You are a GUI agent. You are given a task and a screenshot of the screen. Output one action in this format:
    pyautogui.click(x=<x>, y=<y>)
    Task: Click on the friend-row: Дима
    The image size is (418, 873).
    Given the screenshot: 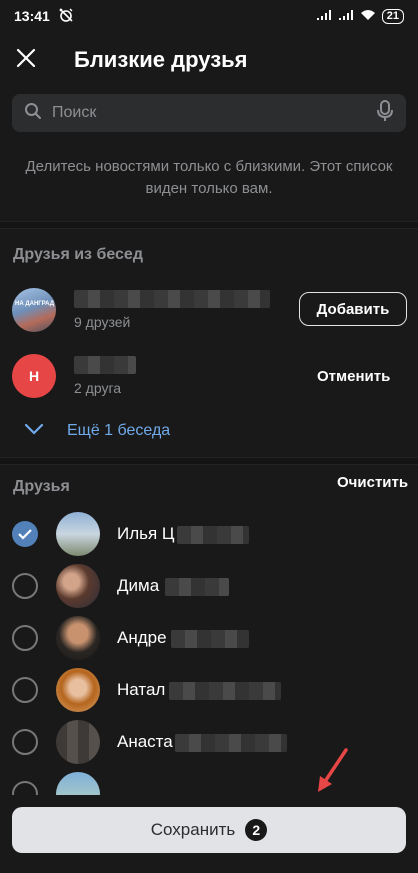 What is the action you would take?
    pyautogui.click(x=209, y=586)
    